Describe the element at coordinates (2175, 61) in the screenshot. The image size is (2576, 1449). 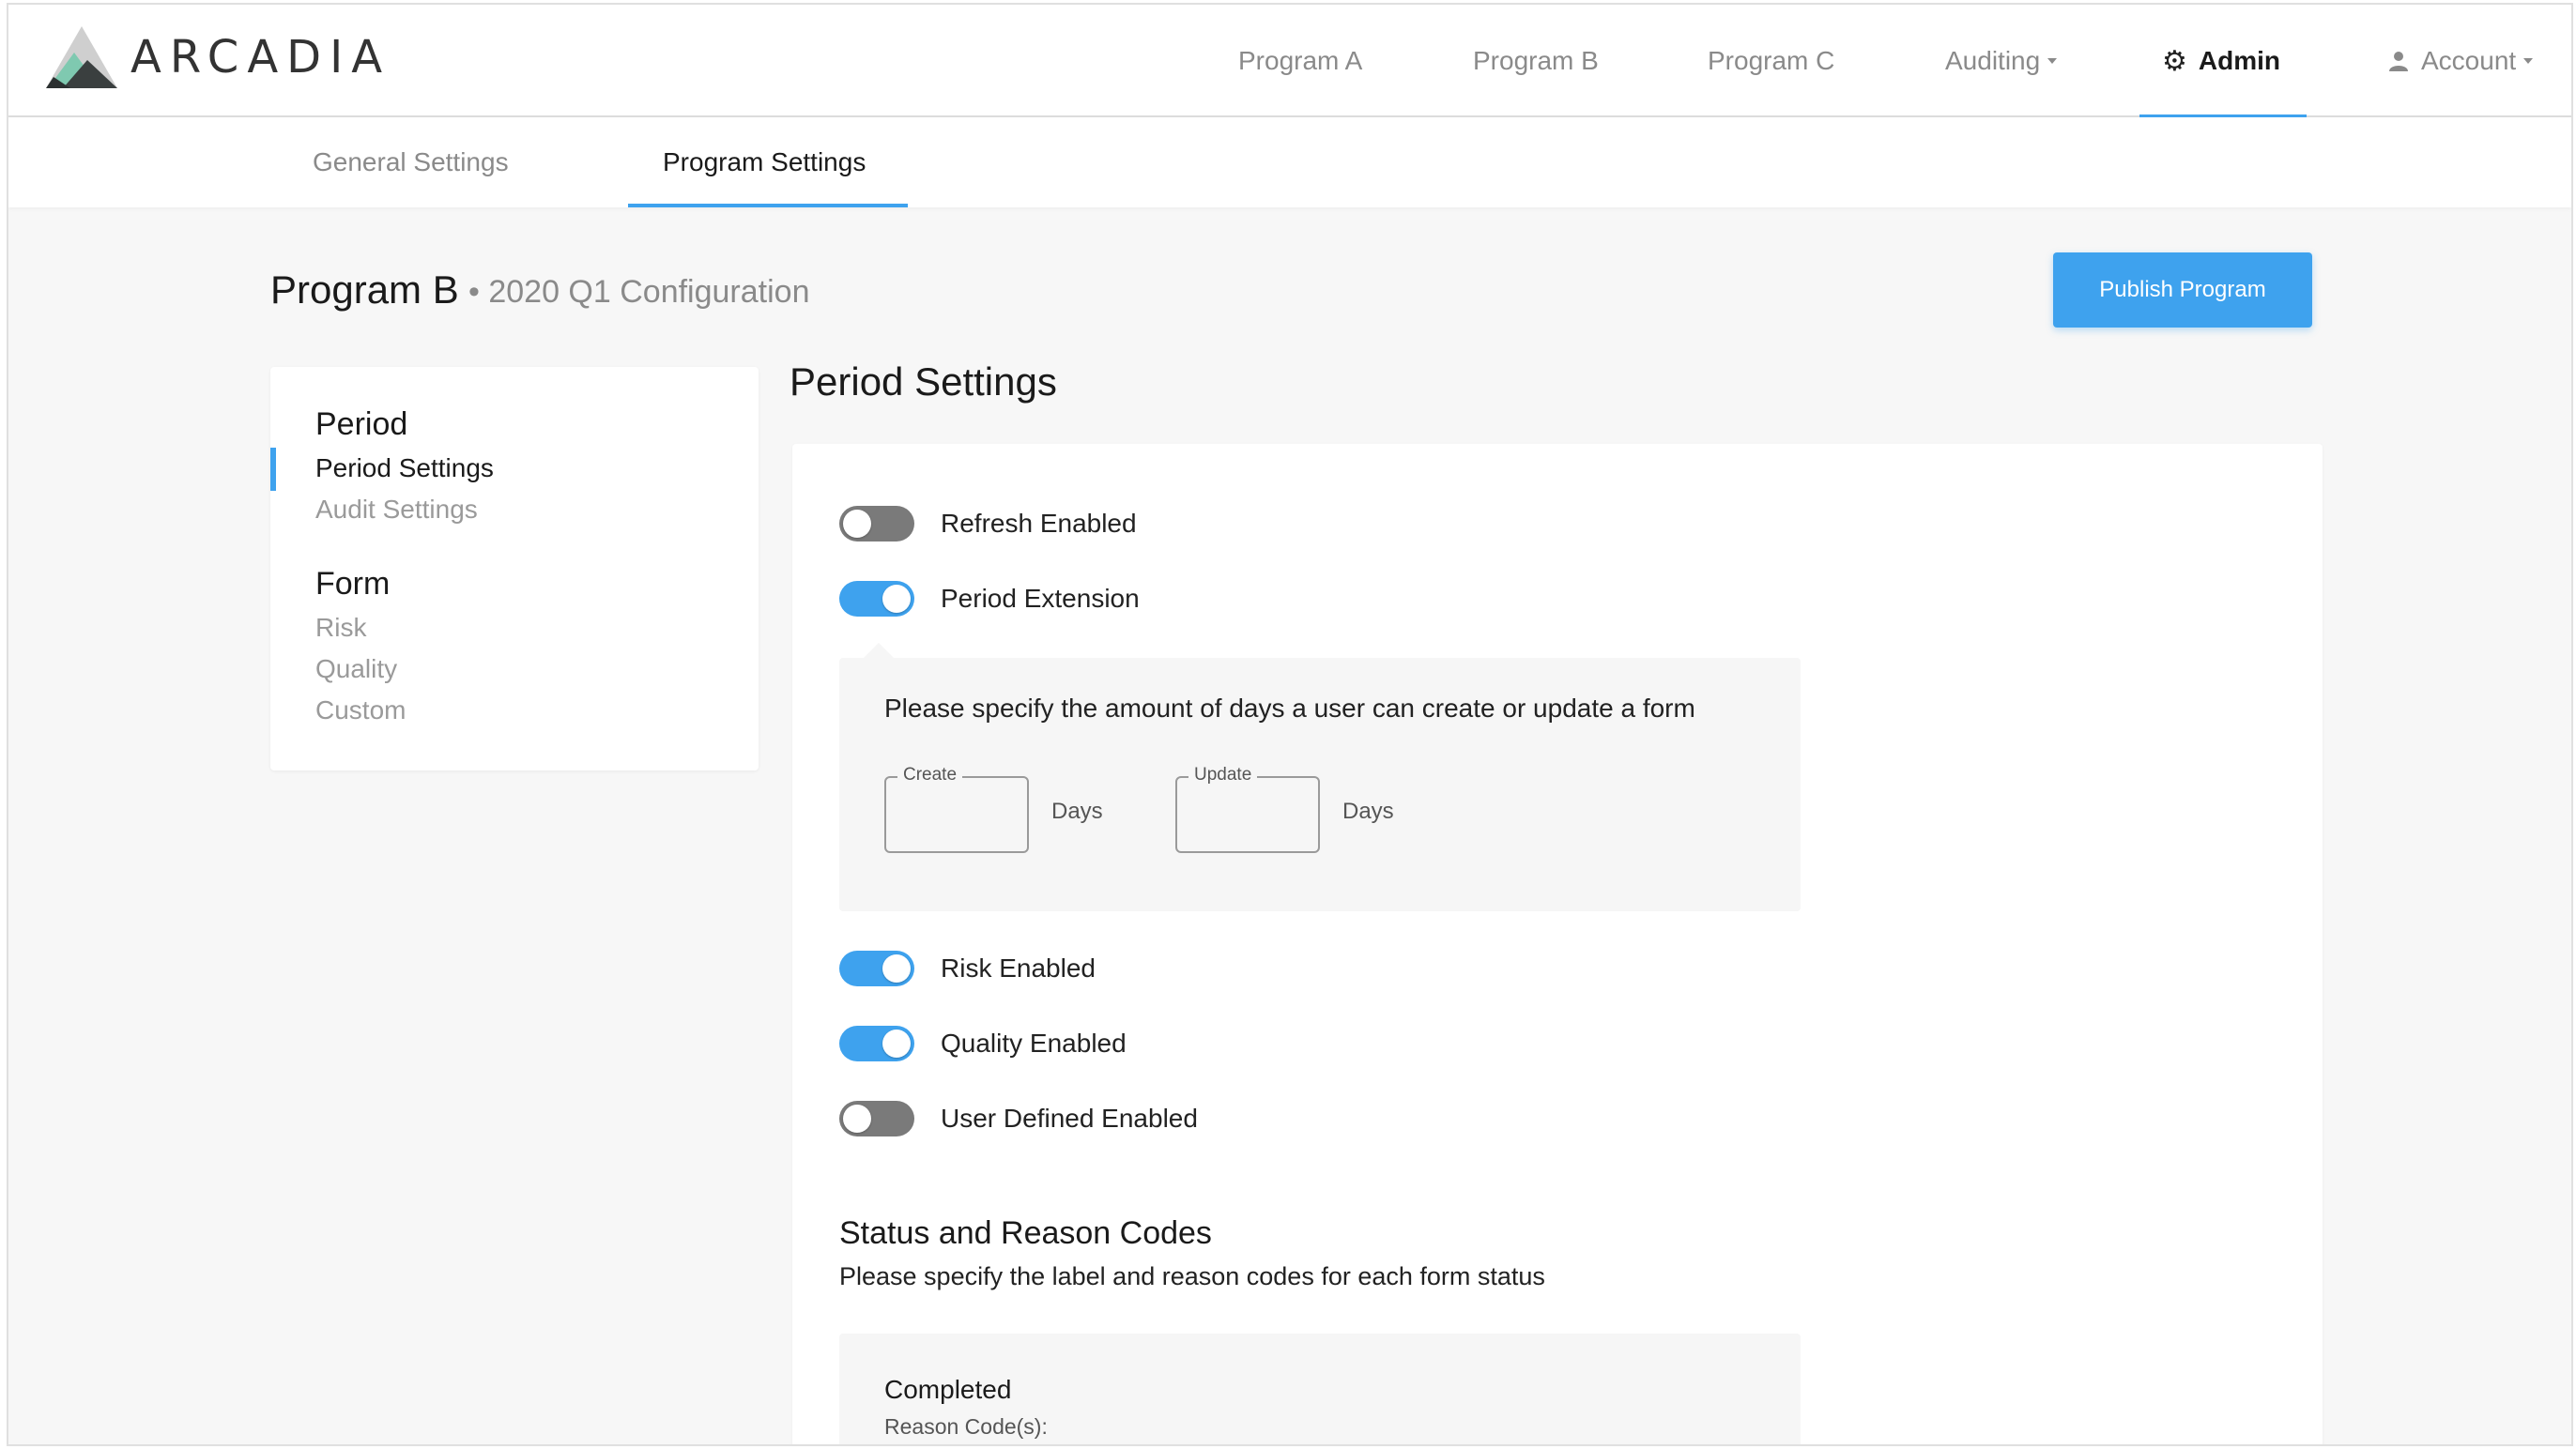
I see `gear-icon: ⚙` at that location.